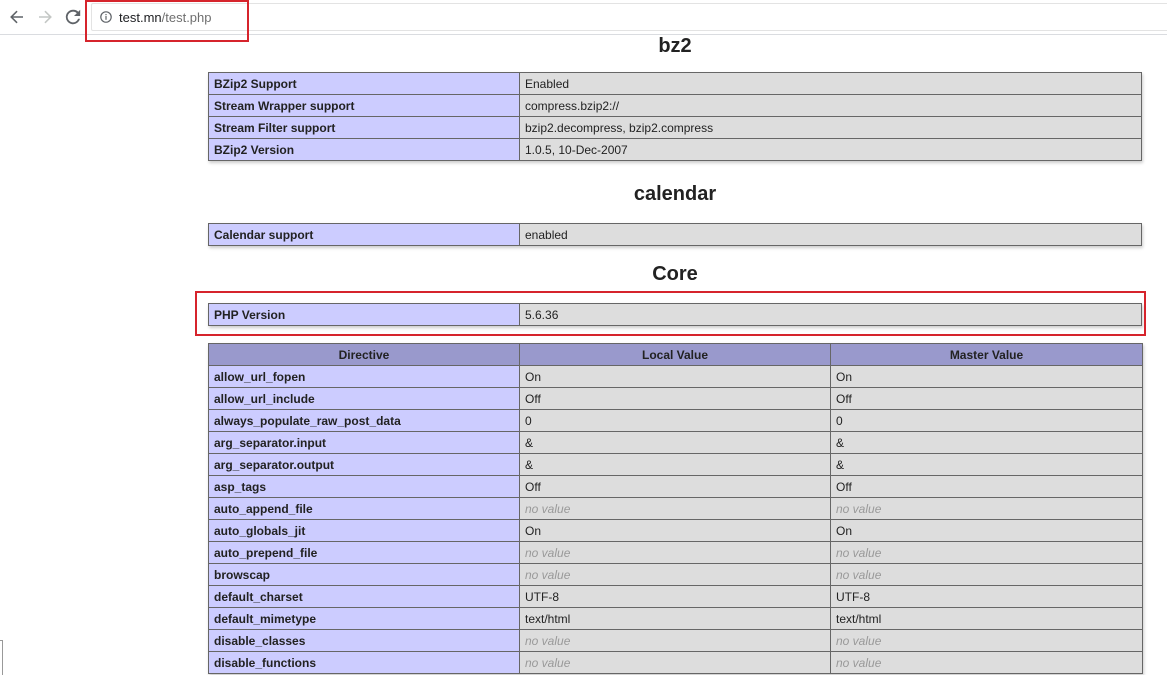  Describe the element at coordinates (986, 354) in the screenshot. I see `column-header-master-value: Master Value` at that location.